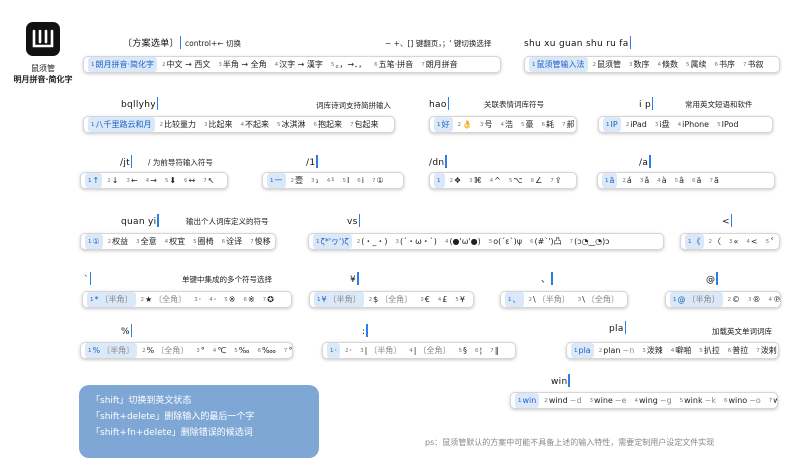  What do you see at coordinates (727, 124) in the screenshot?
I see `candidate-item: 5 IPod` at bounding box center [727, 124].